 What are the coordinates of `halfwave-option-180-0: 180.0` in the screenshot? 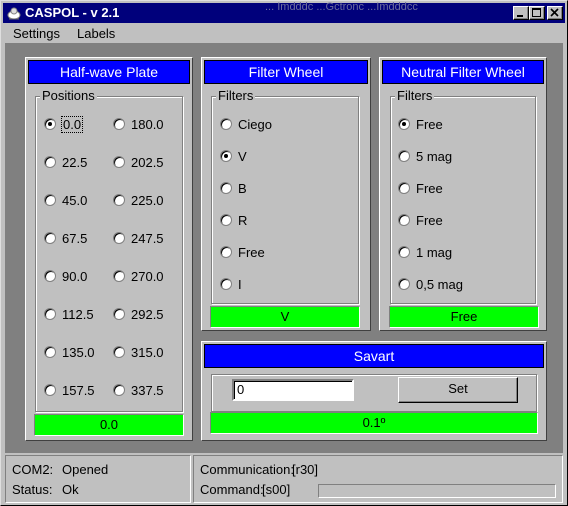 It's located at (138, 124).